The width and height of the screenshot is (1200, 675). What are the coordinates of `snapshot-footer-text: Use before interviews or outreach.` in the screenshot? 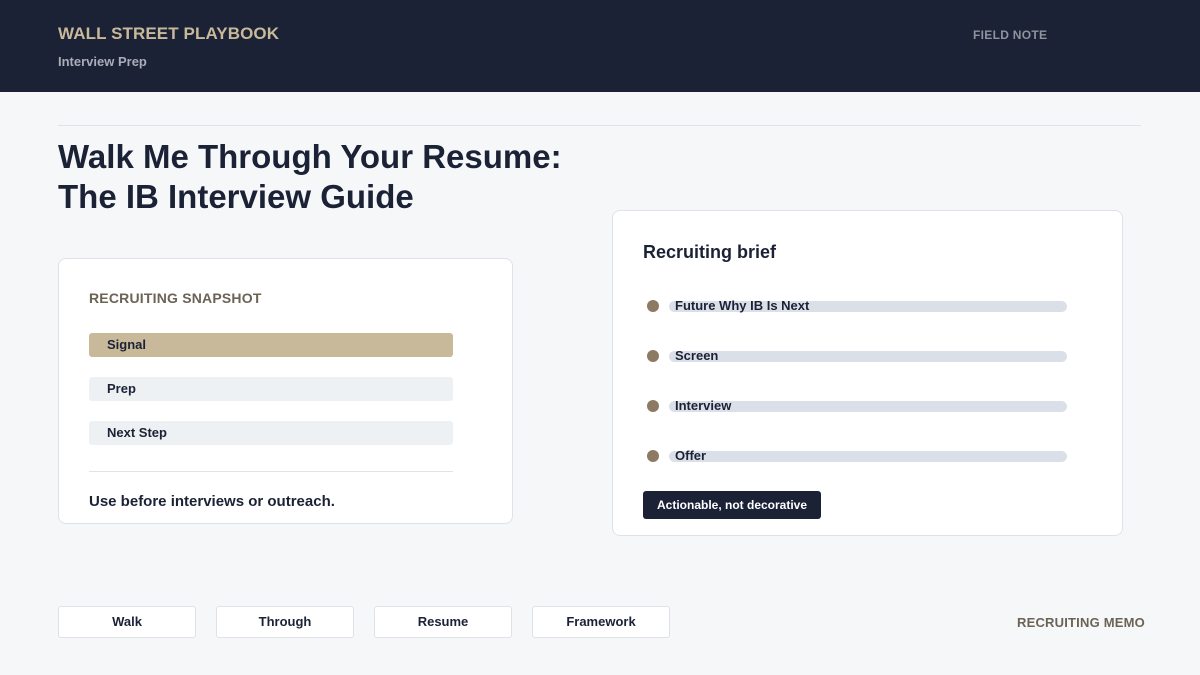 It's located at (212, 501).